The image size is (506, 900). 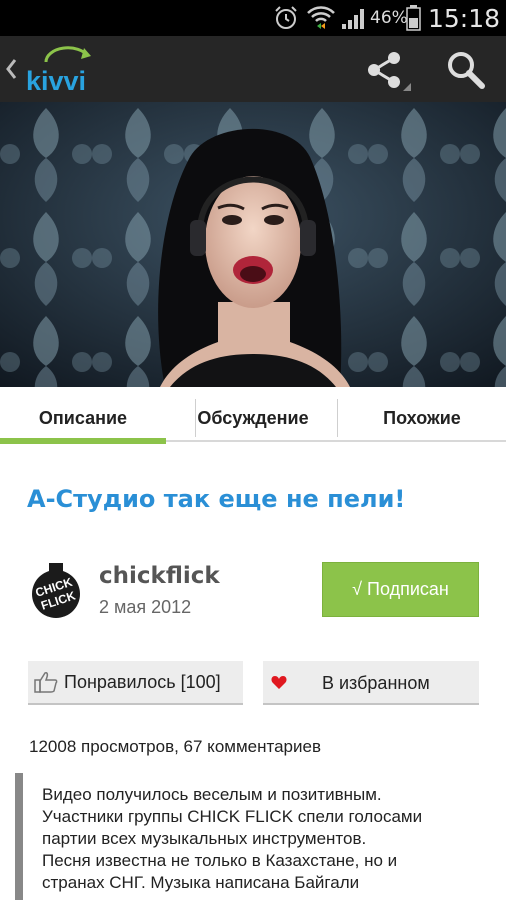 I want to click on thumbs-up-icon, so click(x=46, y=682).